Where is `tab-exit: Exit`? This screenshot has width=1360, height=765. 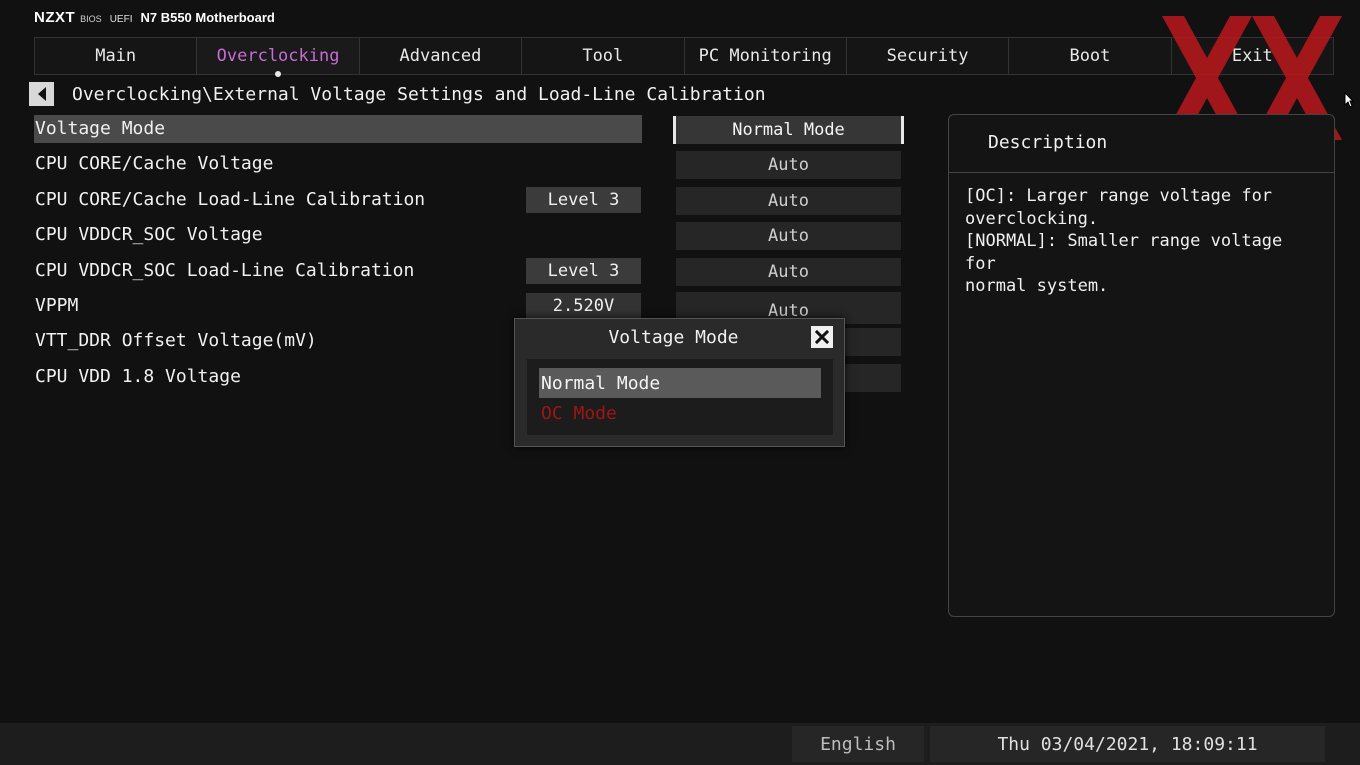 tab-exit: Exit is located at coordinates (1252, 56).